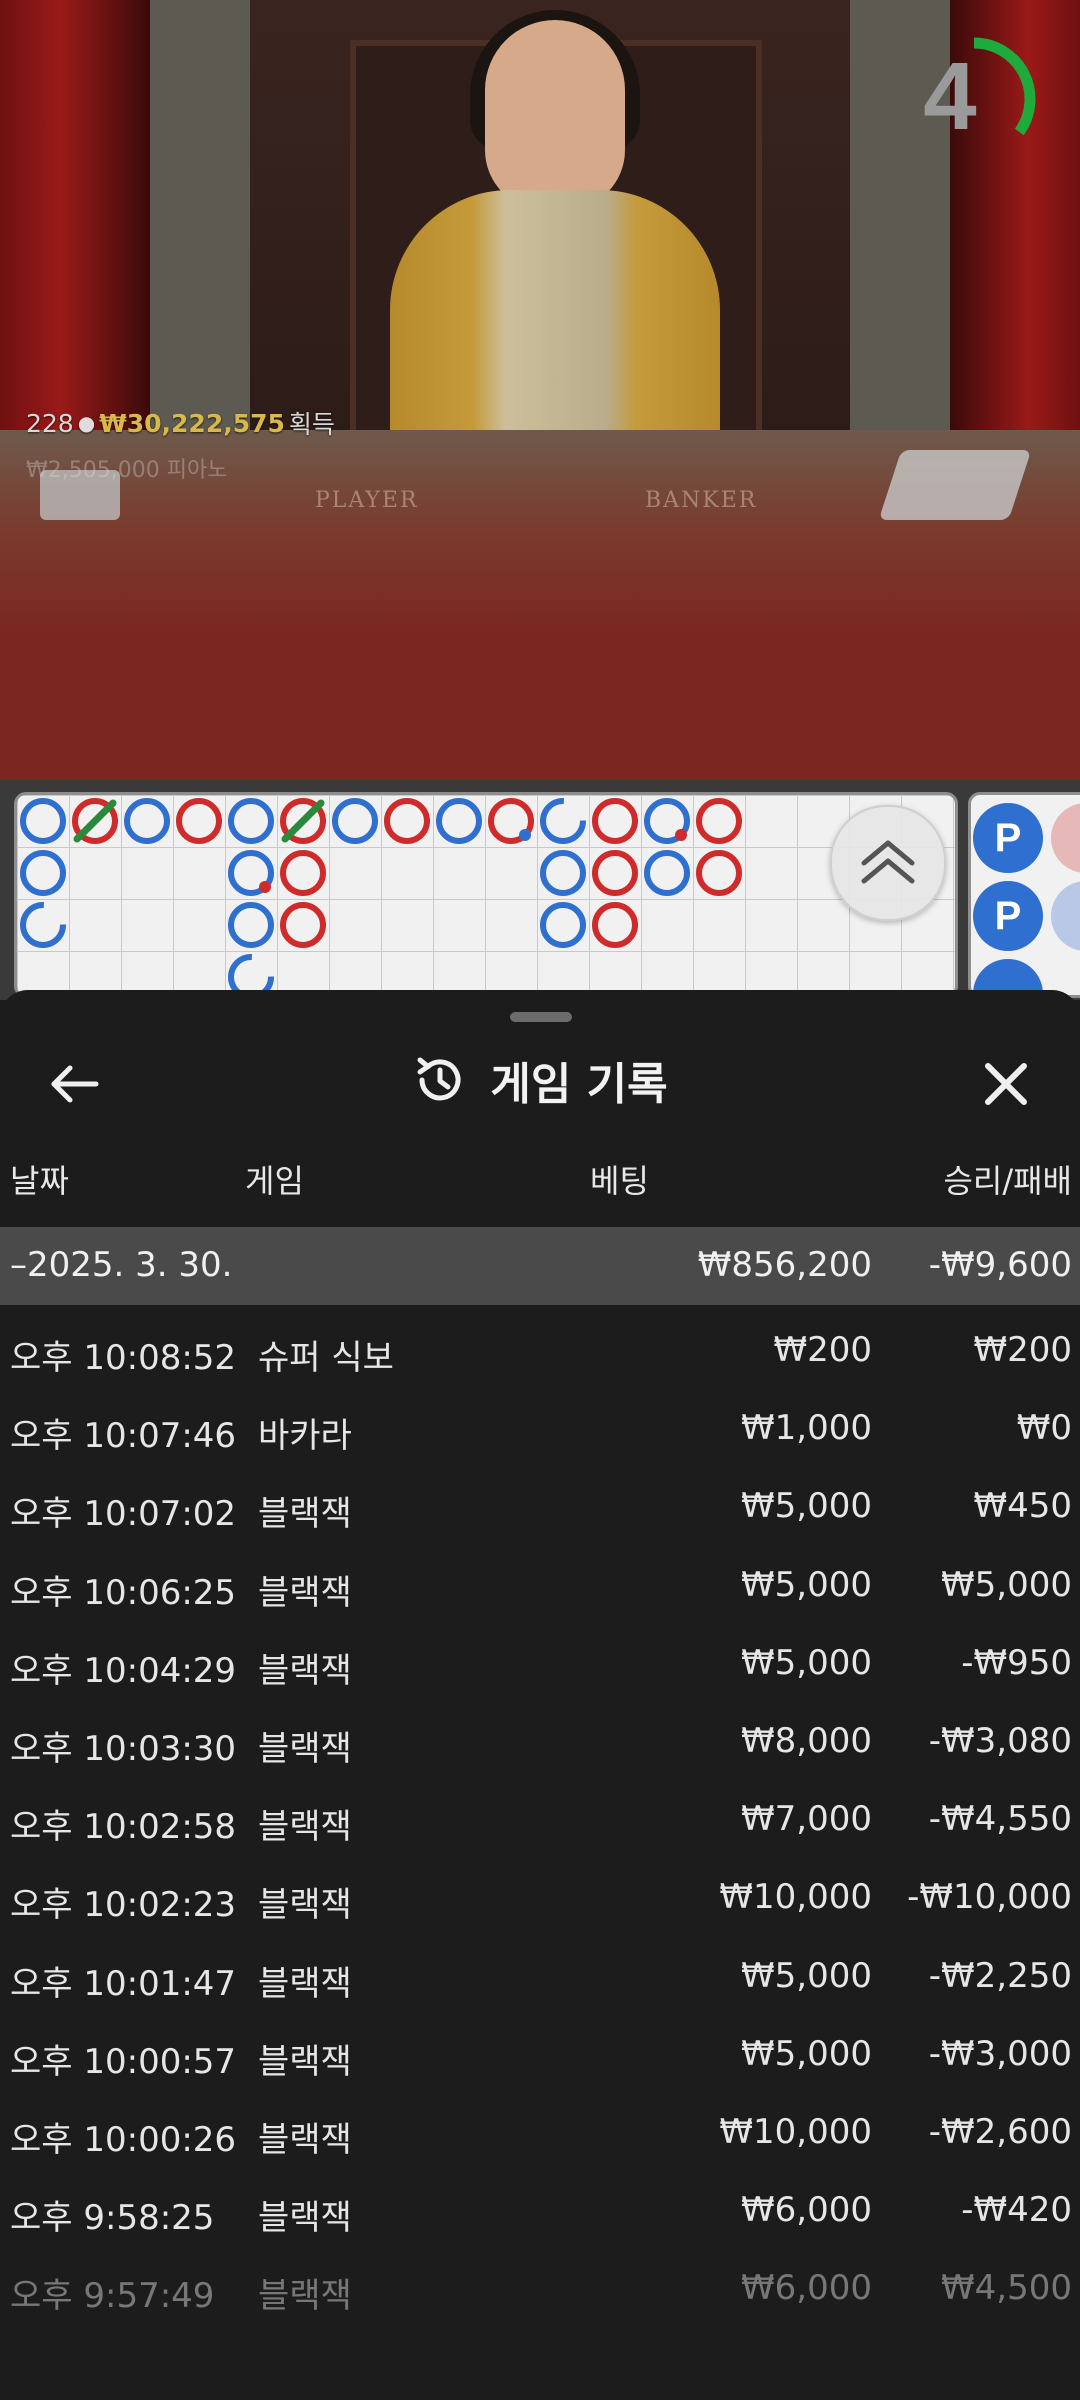  I want to click on winnings-suffix: 획득, so click(311, 424).